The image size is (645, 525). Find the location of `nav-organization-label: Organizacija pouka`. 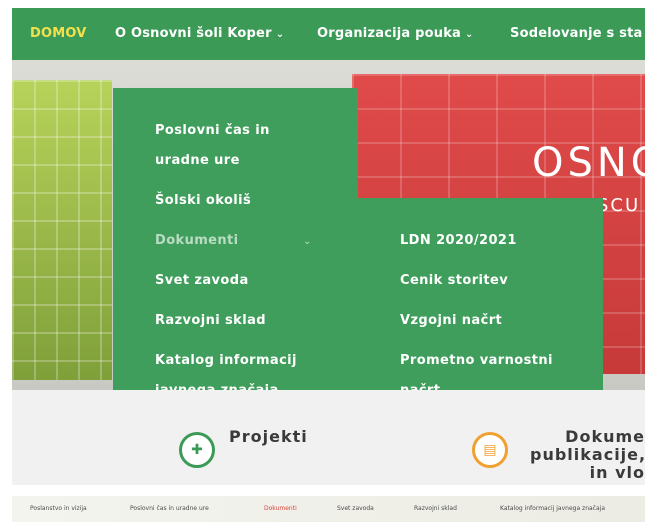

nav-organization-label: Organizacija pouka is located at coordinates (389, 33).